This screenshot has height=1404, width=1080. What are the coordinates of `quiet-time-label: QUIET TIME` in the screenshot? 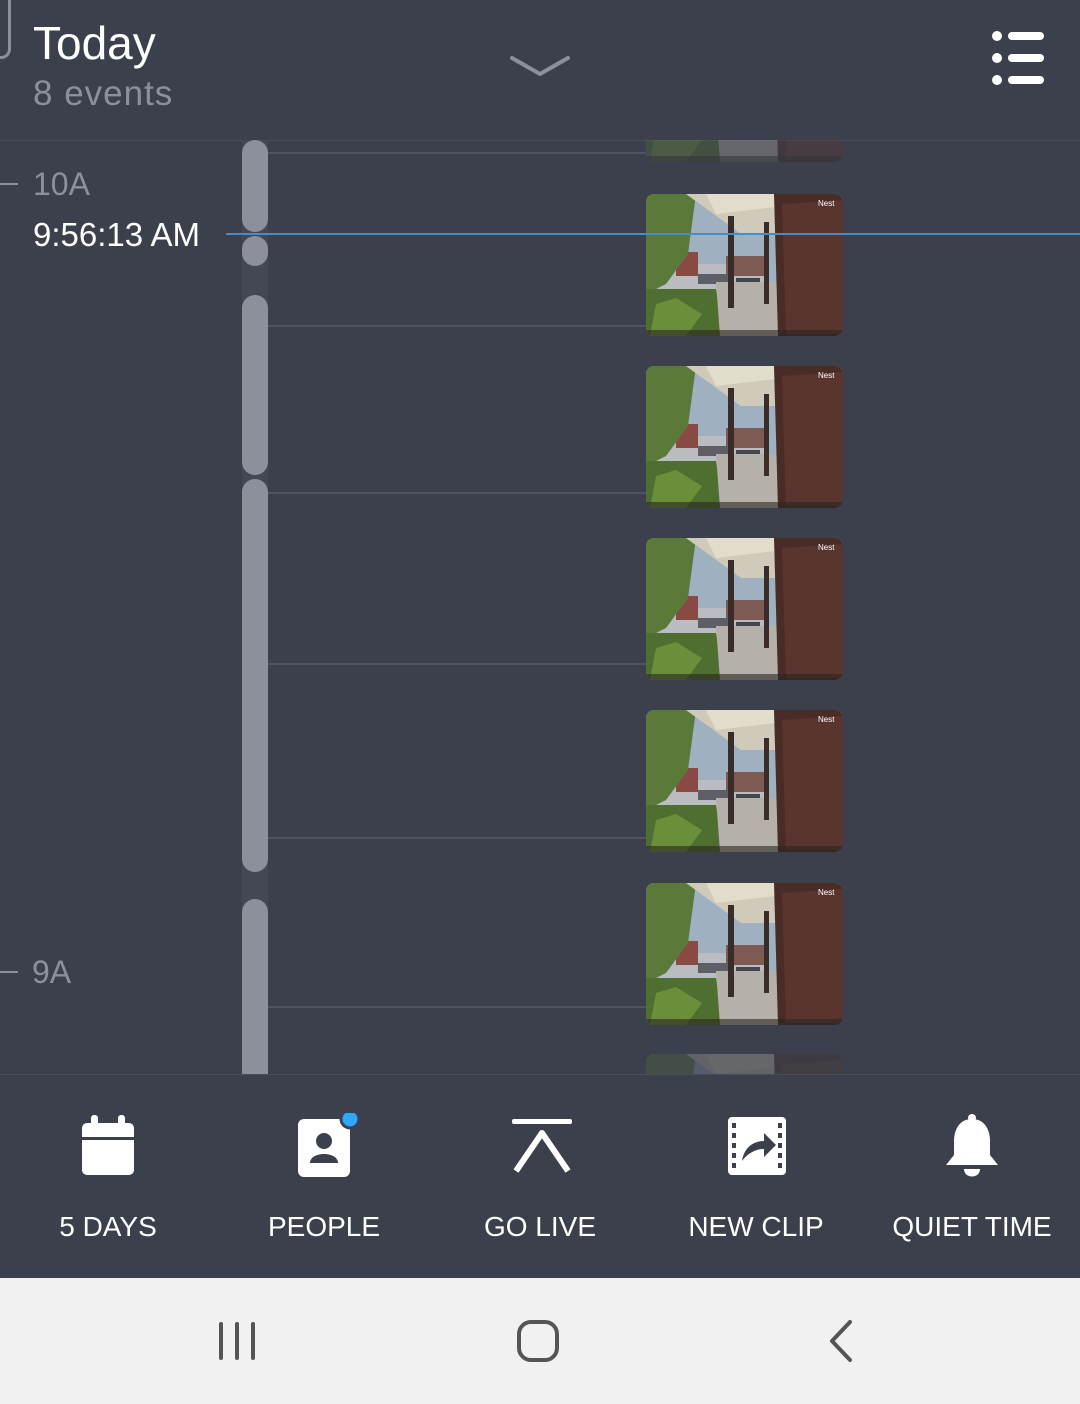 It's located at (972, 1226).